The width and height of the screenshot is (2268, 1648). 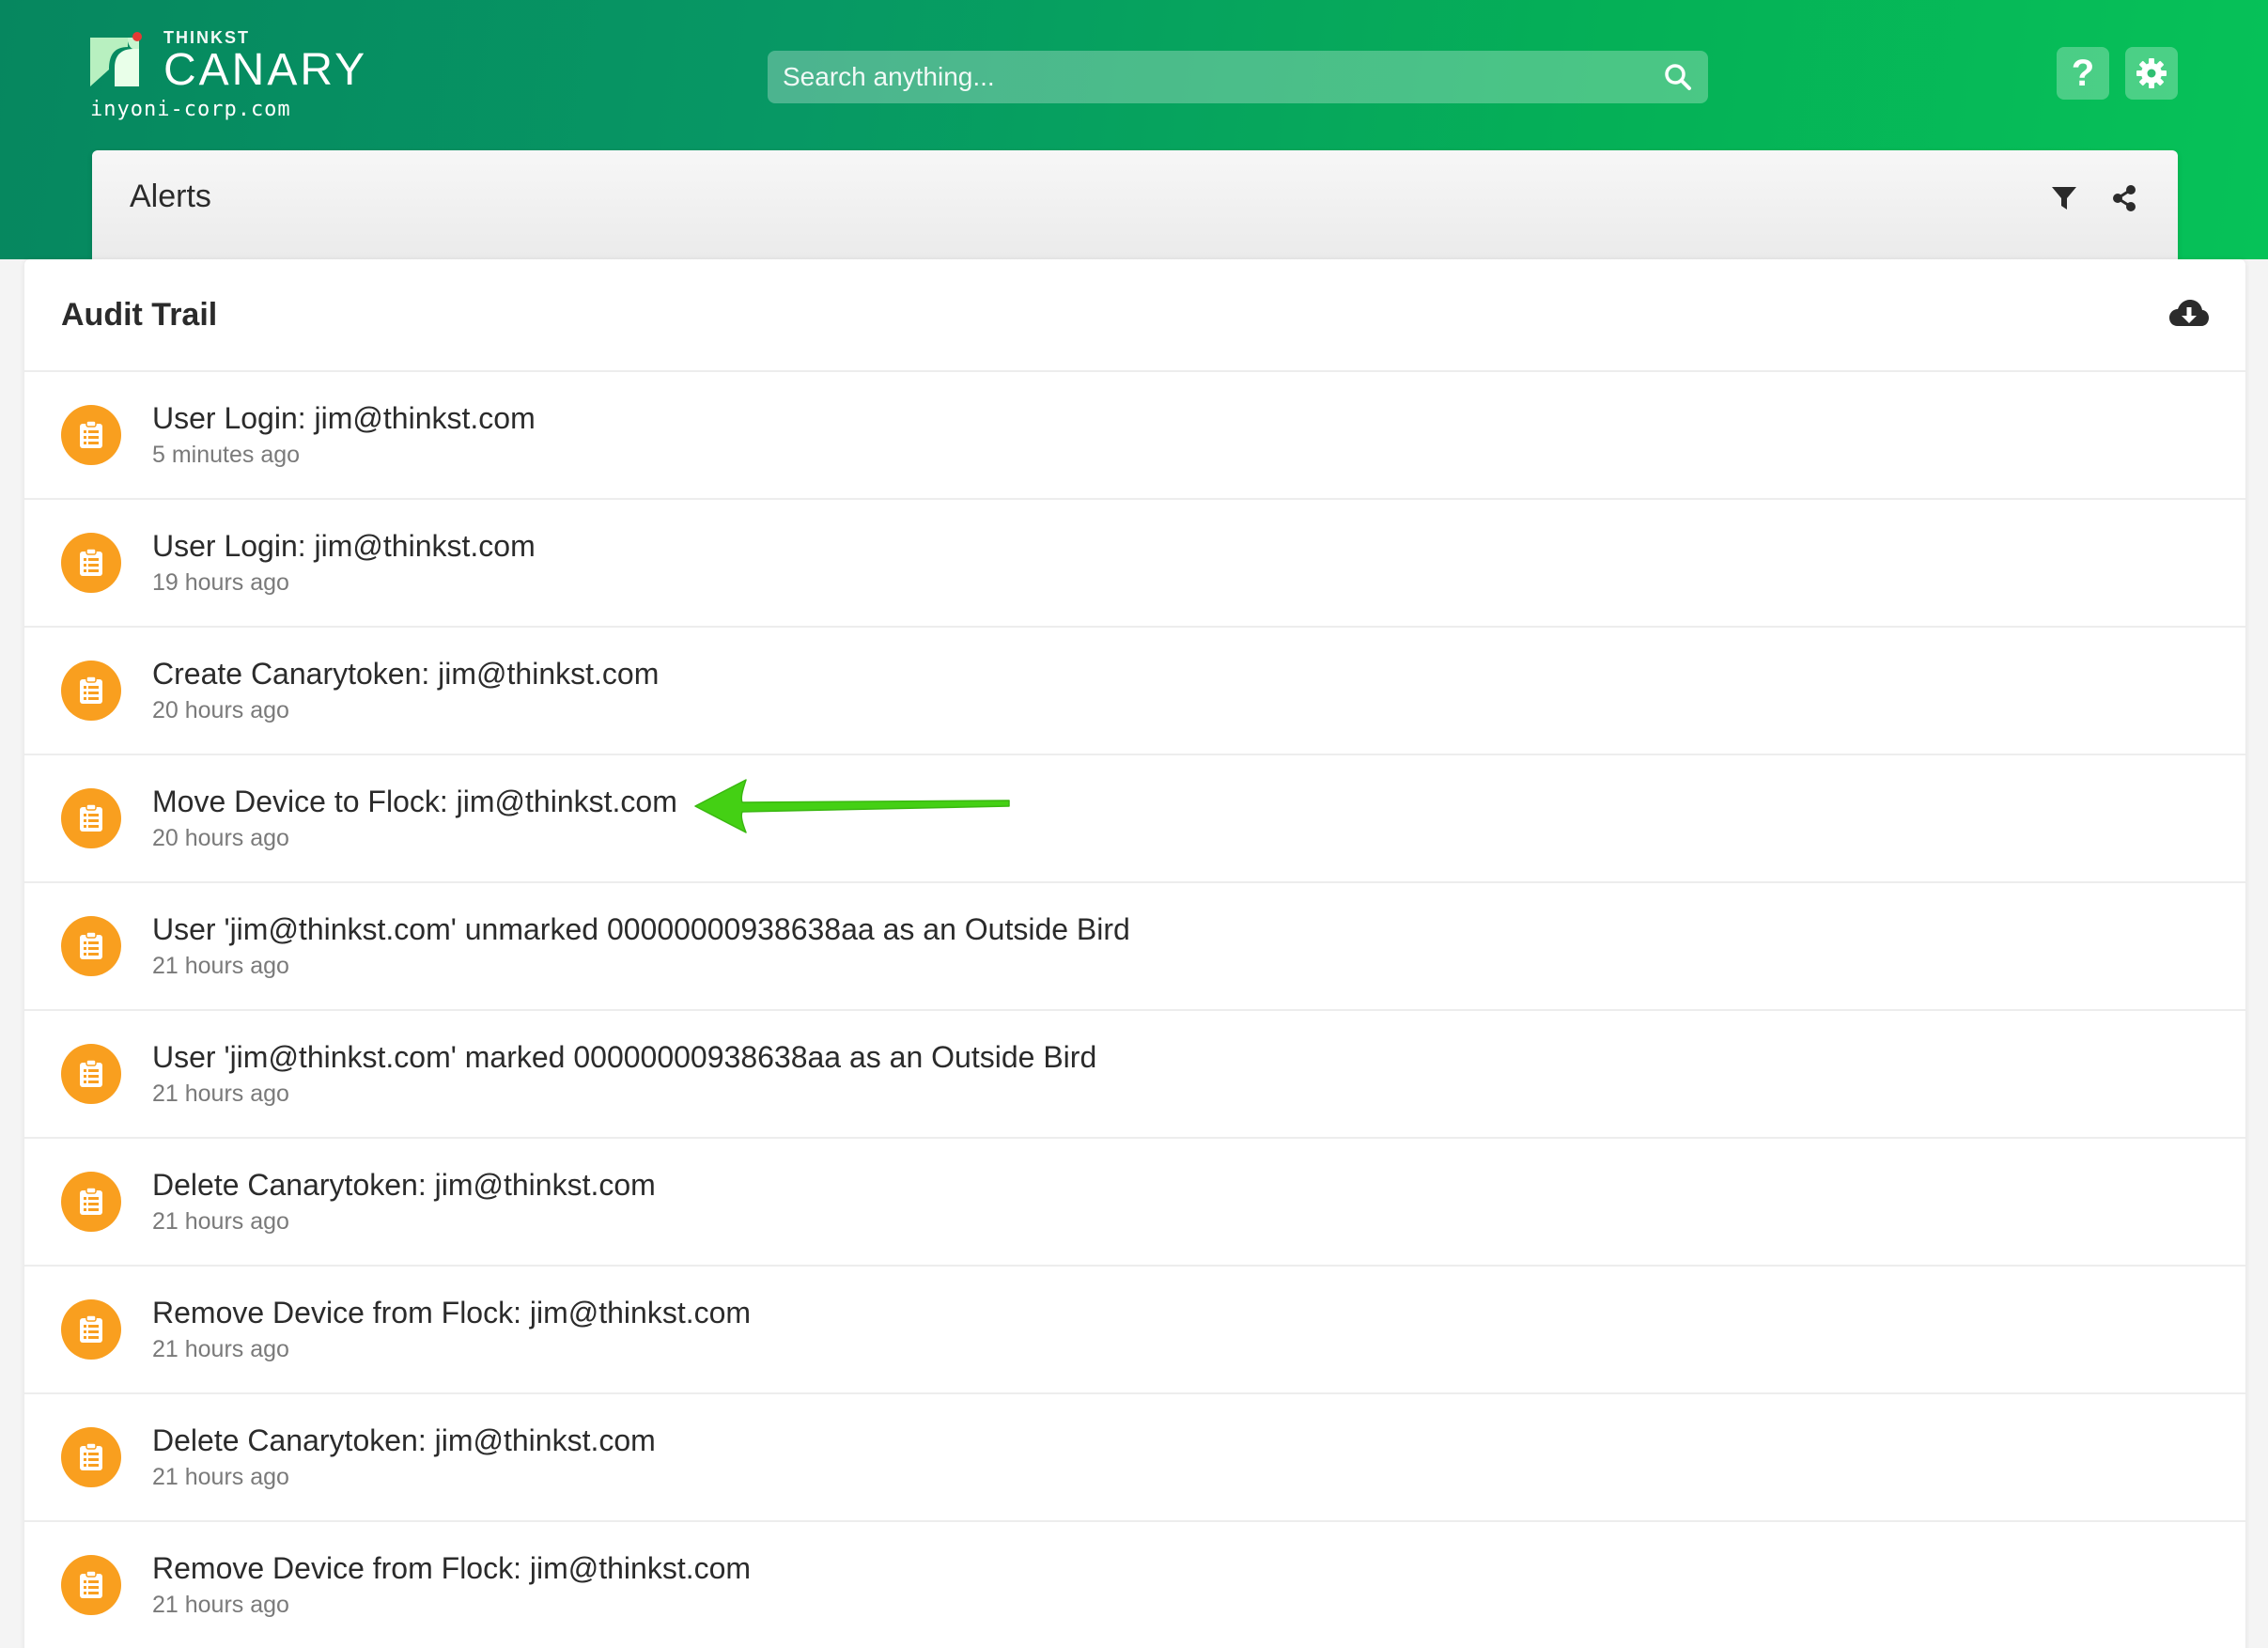 I want to click on search-bar, so click(x=1238, y=77).